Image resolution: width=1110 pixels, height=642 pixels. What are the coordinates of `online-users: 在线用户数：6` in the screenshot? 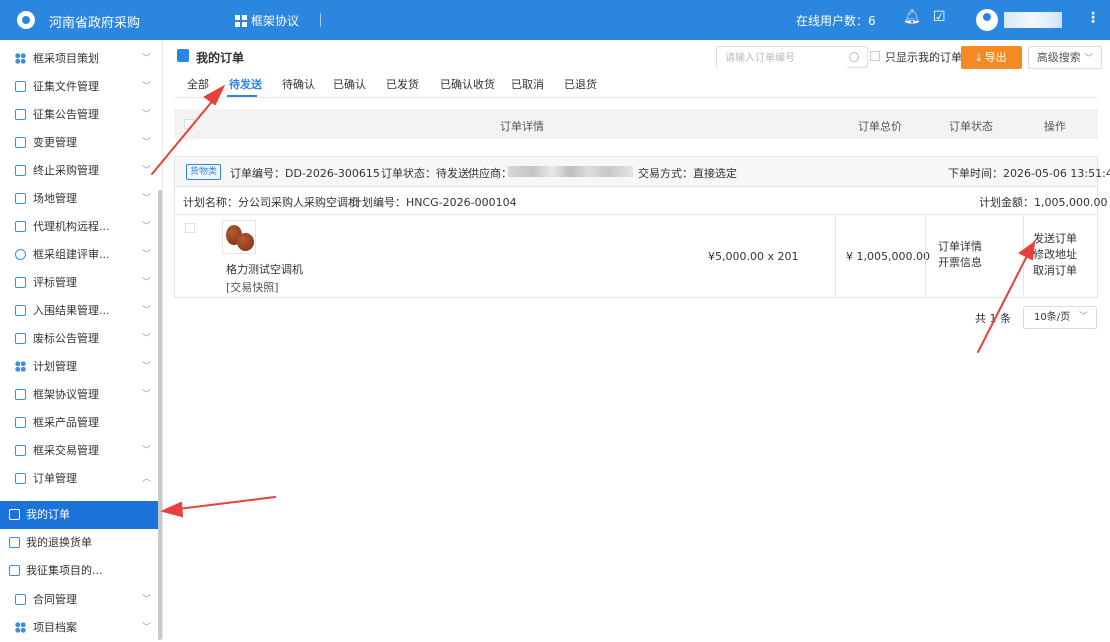 It's located at (836, 21).